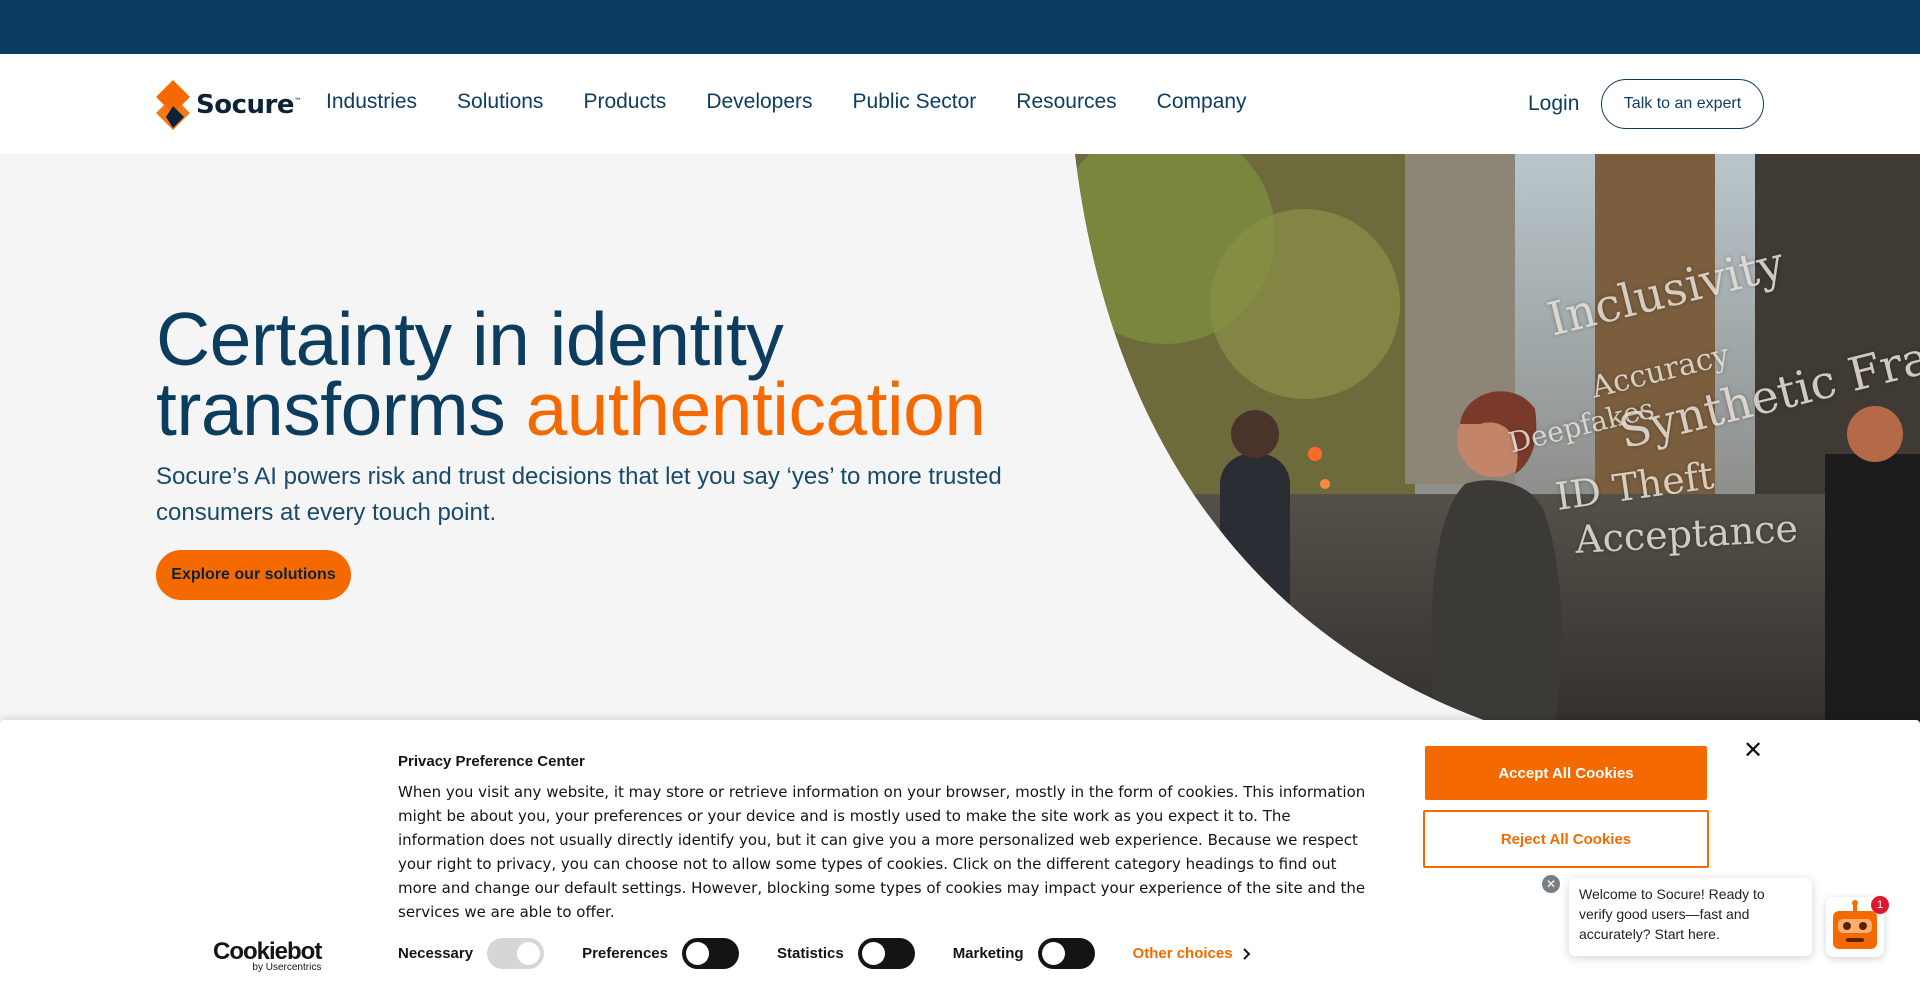  What do you see at coordinates (915, 102) in the screenshot?
I see `nav-item-public-sector: Public Sector` at bounding box center [915, 102].